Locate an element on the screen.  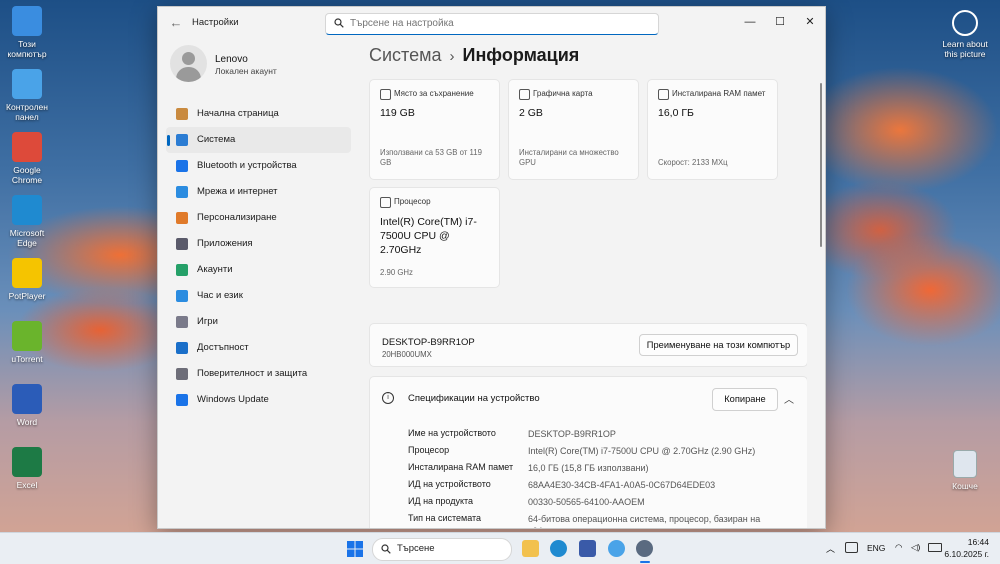
spec-key: Име на устройството is located at coordinates (452, 433).